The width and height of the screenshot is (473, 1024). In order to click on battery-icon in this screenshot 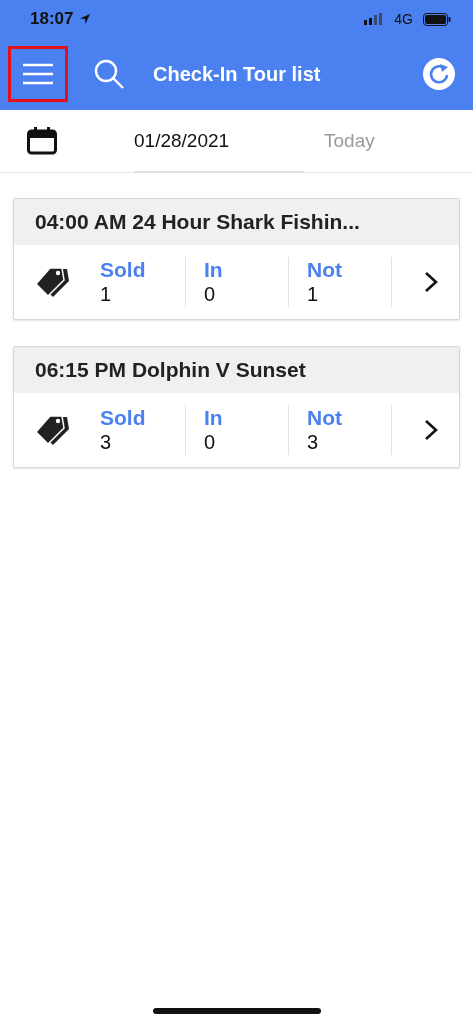, I will do `click(437, 19)`.